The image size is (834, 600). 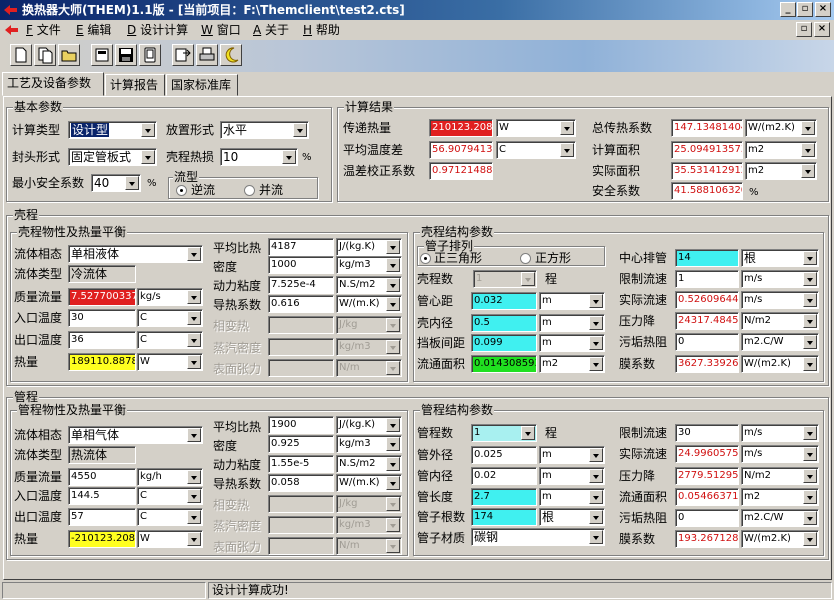 What do you see at coordinates (181, 190) in the screenshot?
I see `flow-counter-radio` at bounding box center [181, 190].